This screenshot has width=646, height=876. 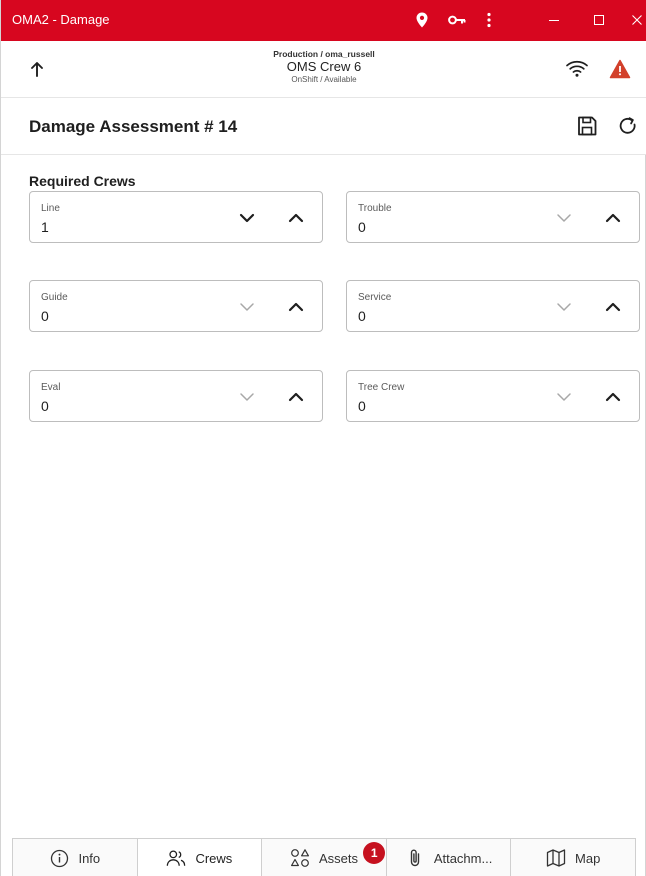 What do you see at coordinates (338, 858) in the screenshot?
I see `tab-label: Assets` at bounding box center [338, 858].